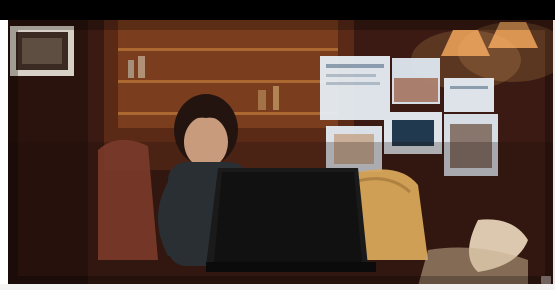  Describe the element at coordinates (128, 199) in the screenshot. I see `couch-left-cushion` at that location.